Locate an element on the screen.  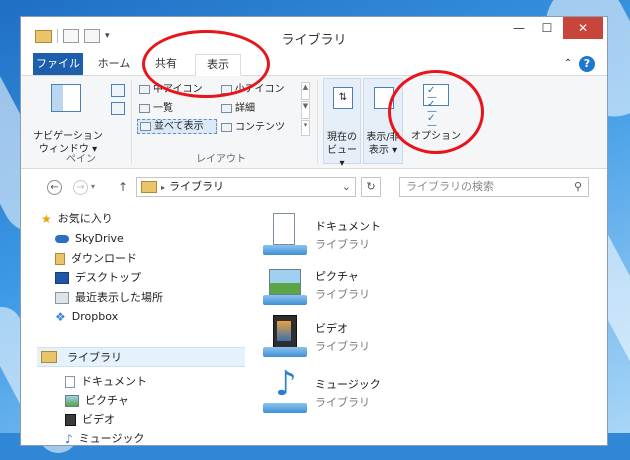
minimize-button: — is located at coordinates (519, 28).